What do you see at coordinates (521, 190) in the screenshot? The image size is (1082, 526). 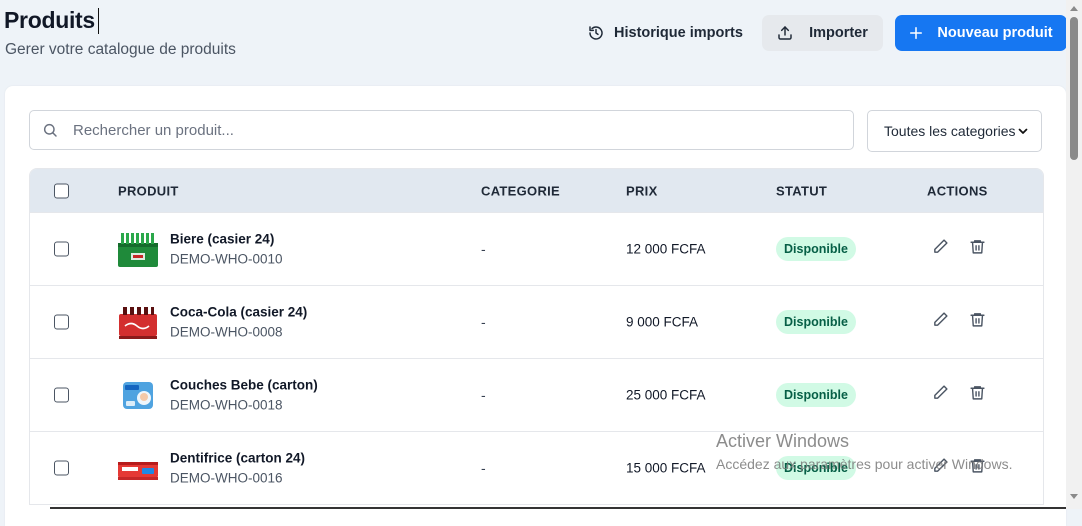 I see `column-header-category: CATEGORIE` at bounding box center [521, 190].